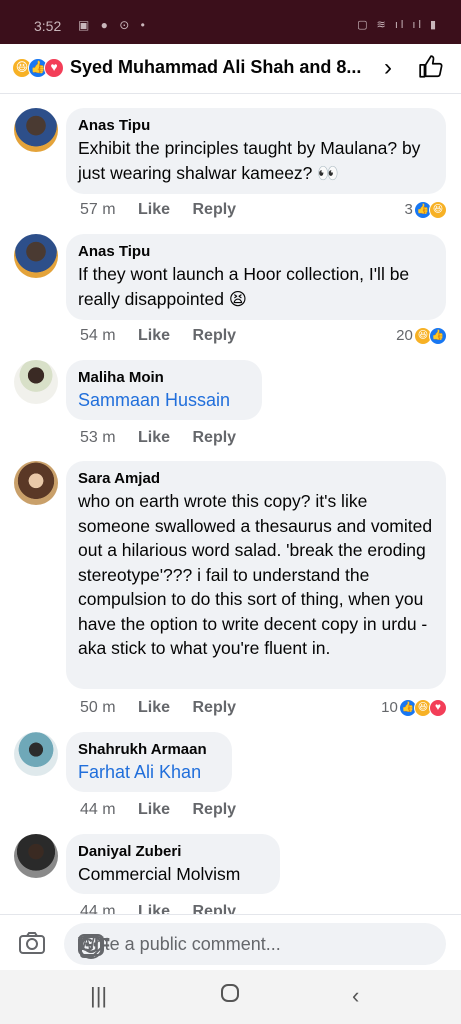 The width and height of the screenshot is (461, 1024). What do you see at coordinates (164, 378) in the screenshot?
I see `comment-author: Maliha Moin` at bounding box center [164, 378].